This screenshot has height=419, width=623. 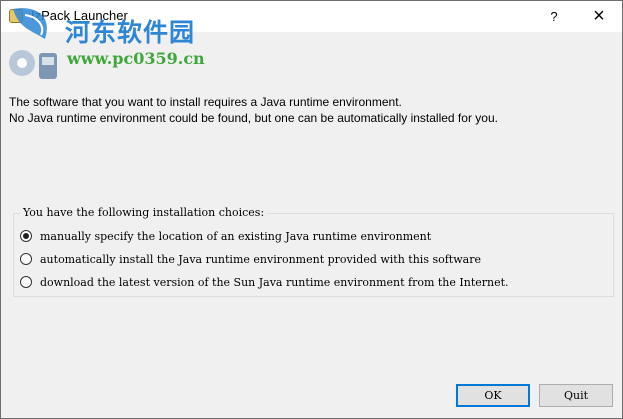 What do you see at coordinates (33, 43) in the screenshot?
I see `watermark-logo-icon` at bounding box center [33, 43].